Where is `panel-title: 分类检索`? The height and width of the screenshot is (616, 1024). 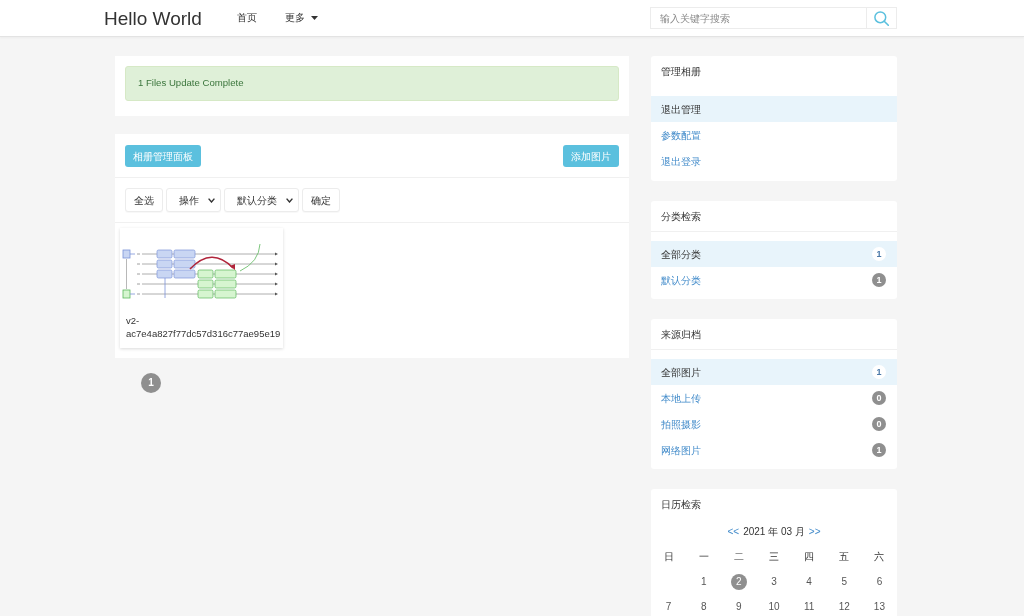
panel-title: 分类检索 is located at coordinates (681, 216).